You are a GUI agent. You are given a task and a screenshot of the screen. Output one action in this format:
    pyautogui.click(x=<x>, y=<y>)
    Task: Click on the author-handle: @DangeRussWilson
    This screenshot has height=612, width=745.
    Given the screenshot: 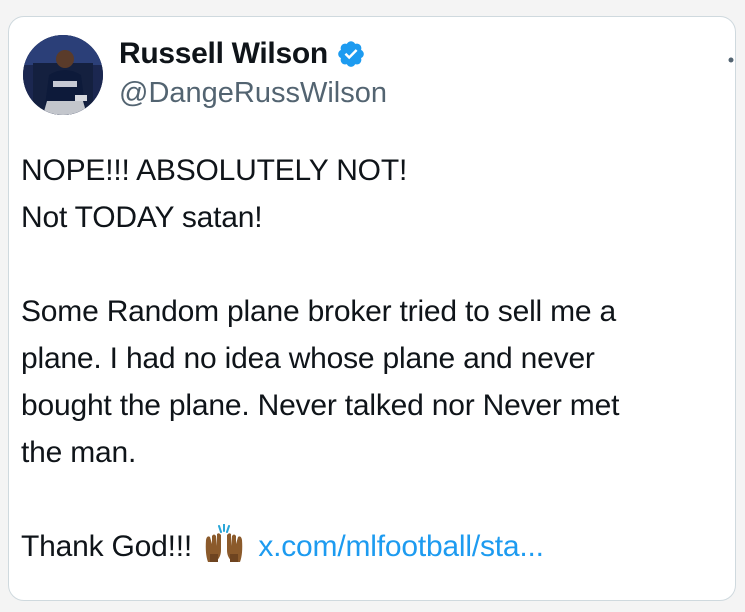 What is the action you would take?
    pyautogui.click(x=253, y=93)
    